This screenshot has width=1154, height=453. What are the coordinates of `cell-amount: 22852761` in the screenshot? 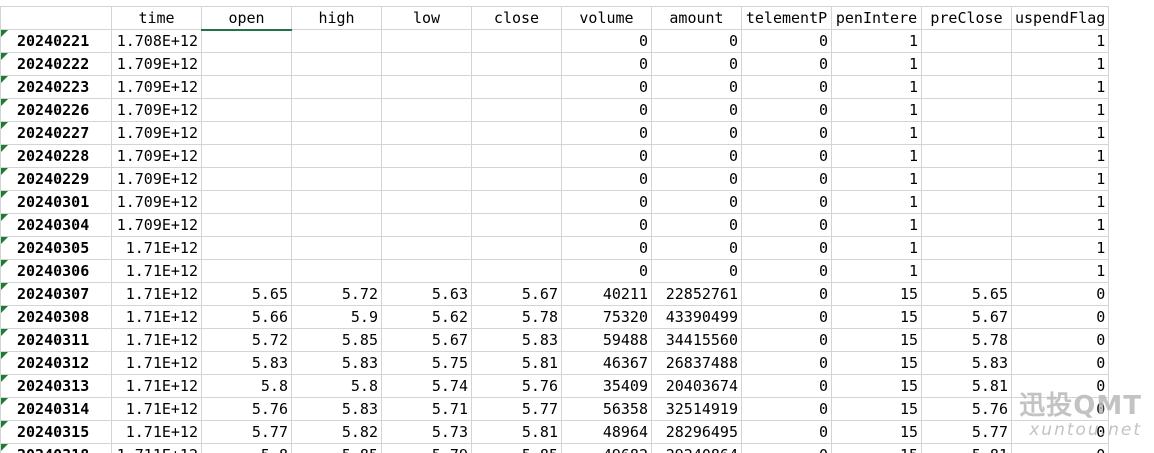 It's located at (696, 294).